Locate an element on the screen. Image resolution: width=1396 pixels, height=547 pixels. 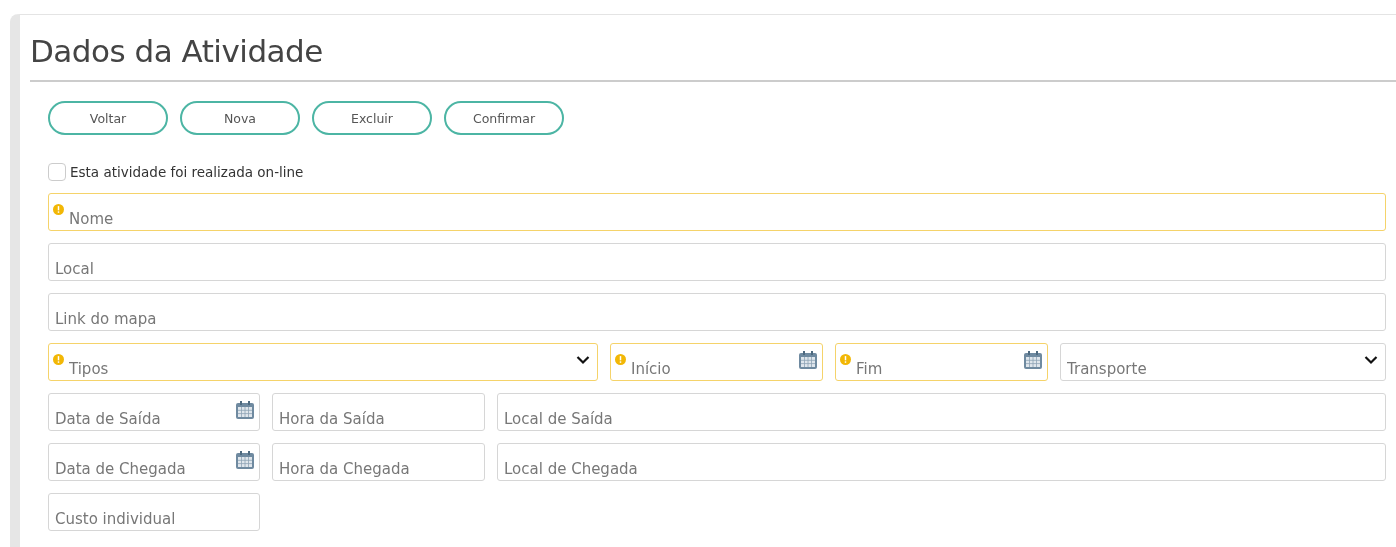
date-field: Data de Saída is located at coordinates (154, 412).